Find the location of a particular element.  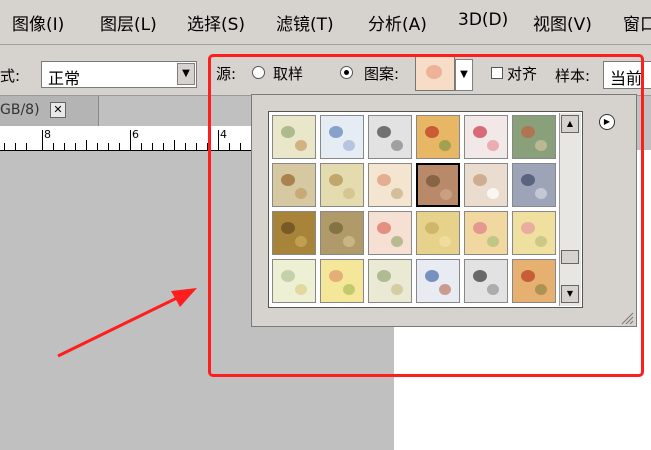

annotation-arrow is located at coordinates (127, 323).